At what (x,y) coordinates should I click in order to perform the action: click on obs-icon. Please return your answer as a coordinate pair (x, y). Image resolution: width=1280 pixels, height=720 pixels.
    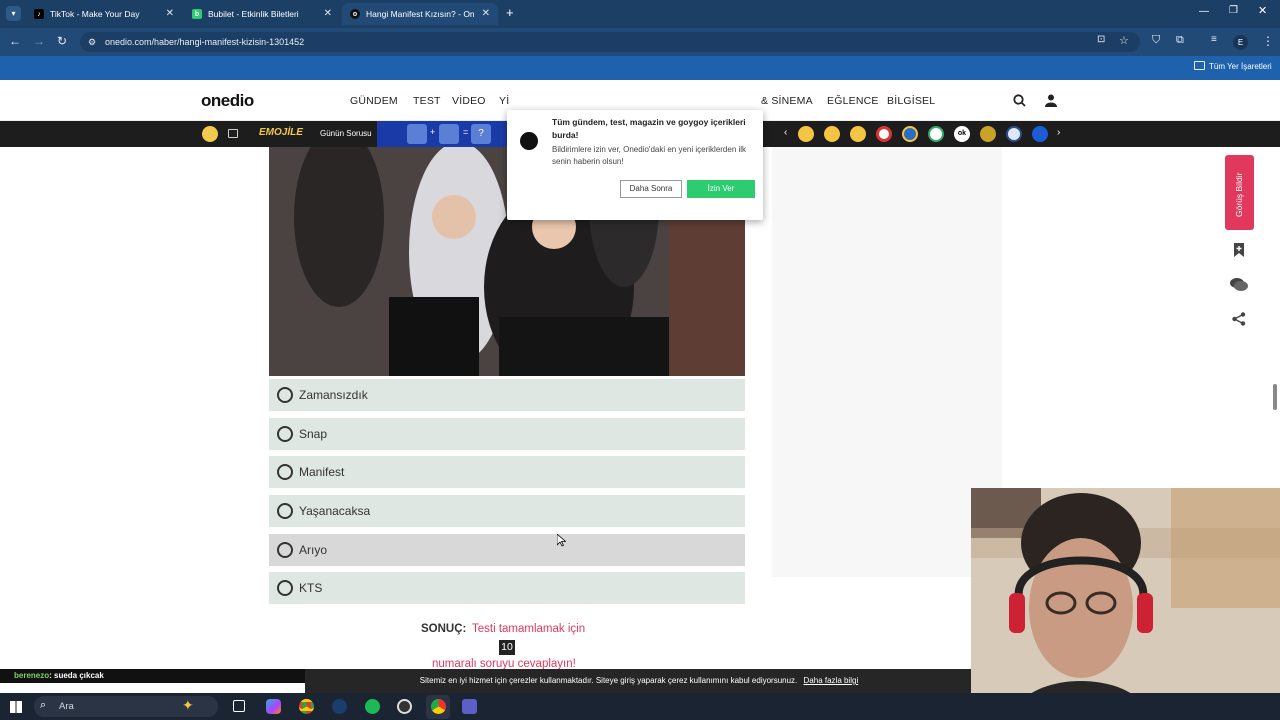
    Looking at the image, I should click on (404, 706).